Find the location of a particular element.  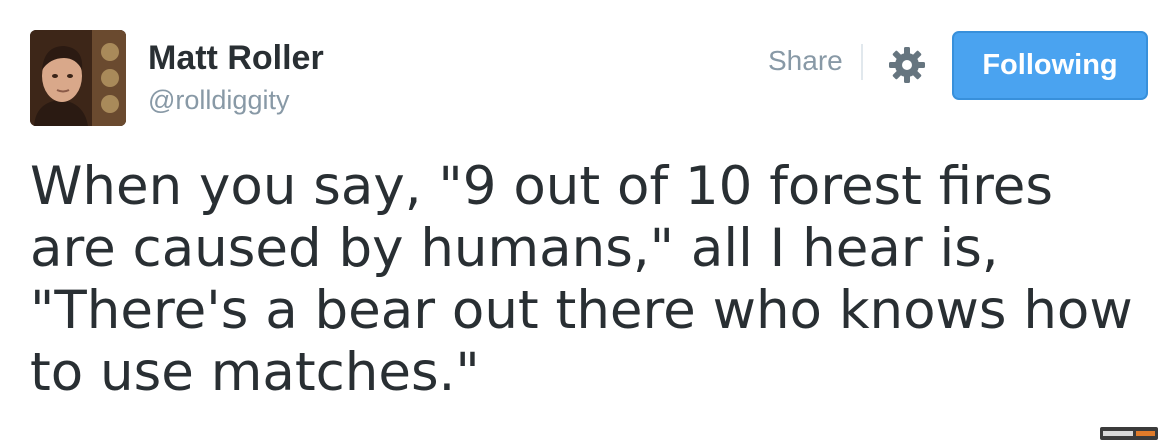

share-button: Share is located at coordinates (805, 61).